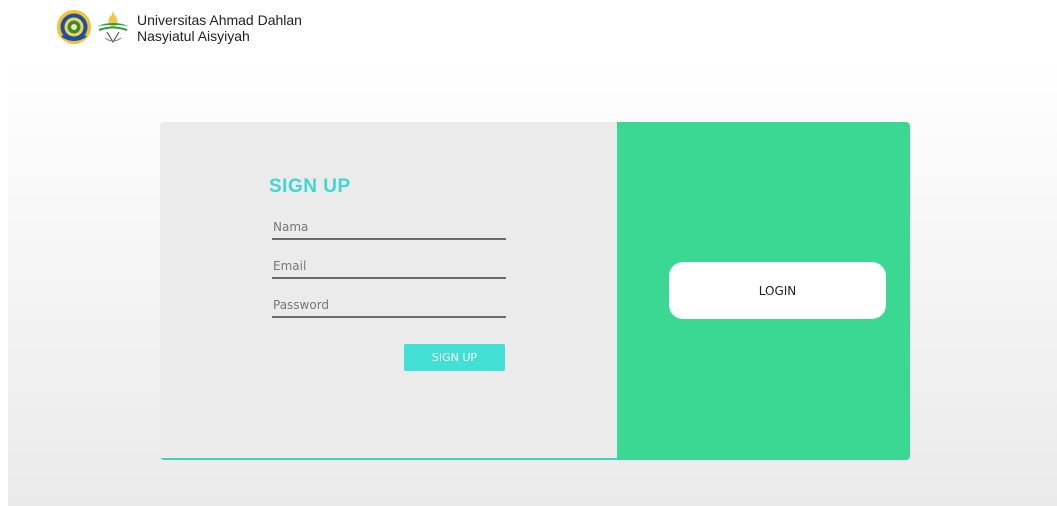 Image resolution: width=1057 pixels, height=506 pixels. What do you see at coordinates (193, 36) in the screenshot?
I see `brand-line-2: Nasyiatul Aisyiyah` at bounding box center [193, 36].